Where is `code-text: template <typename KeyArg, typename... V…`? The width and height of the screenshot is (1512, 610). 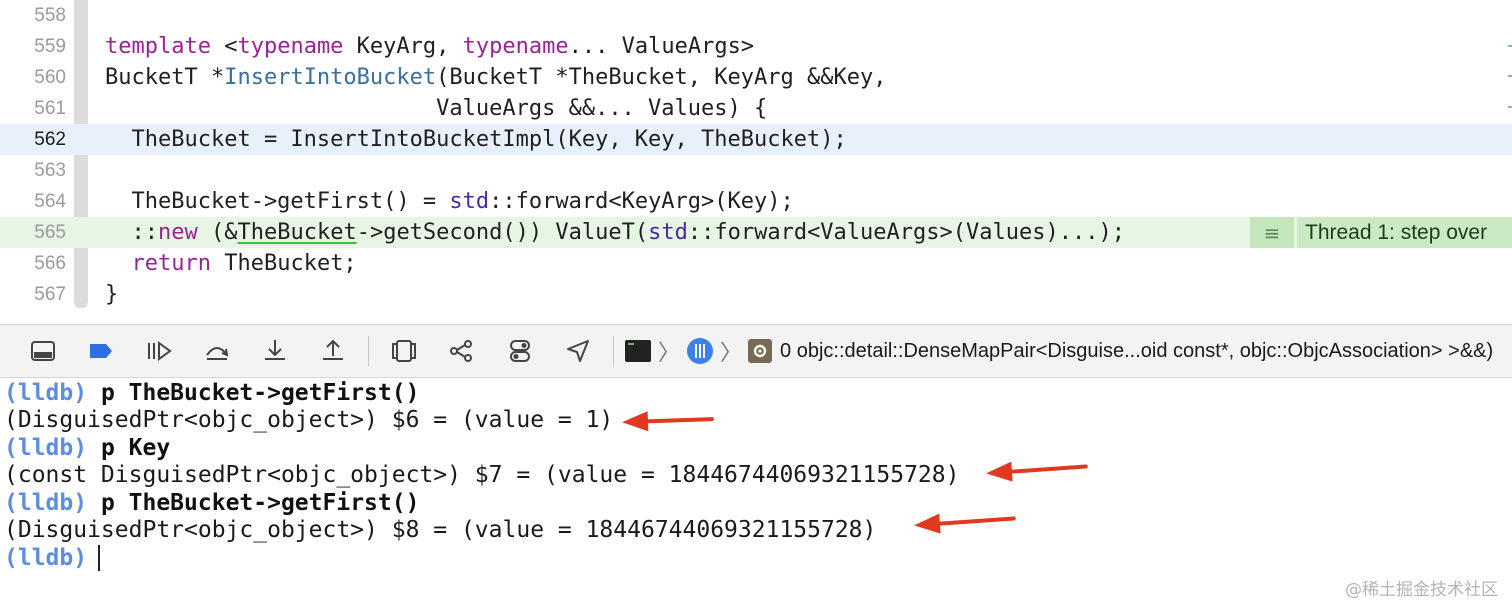
code-text: template <typename KeyArg, typename... V… is located at coordinates (430, 46).